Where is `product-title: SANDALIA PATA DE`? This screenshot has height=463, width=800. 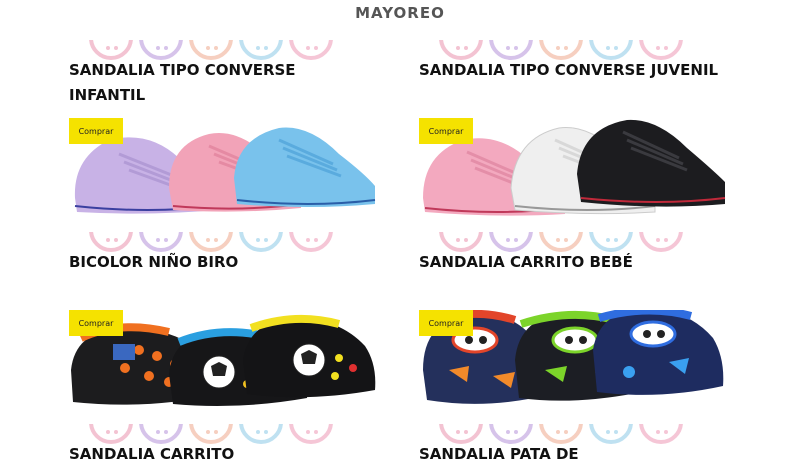 product-title: SANDALIA PATA DE is located at coordinates (572, 452).